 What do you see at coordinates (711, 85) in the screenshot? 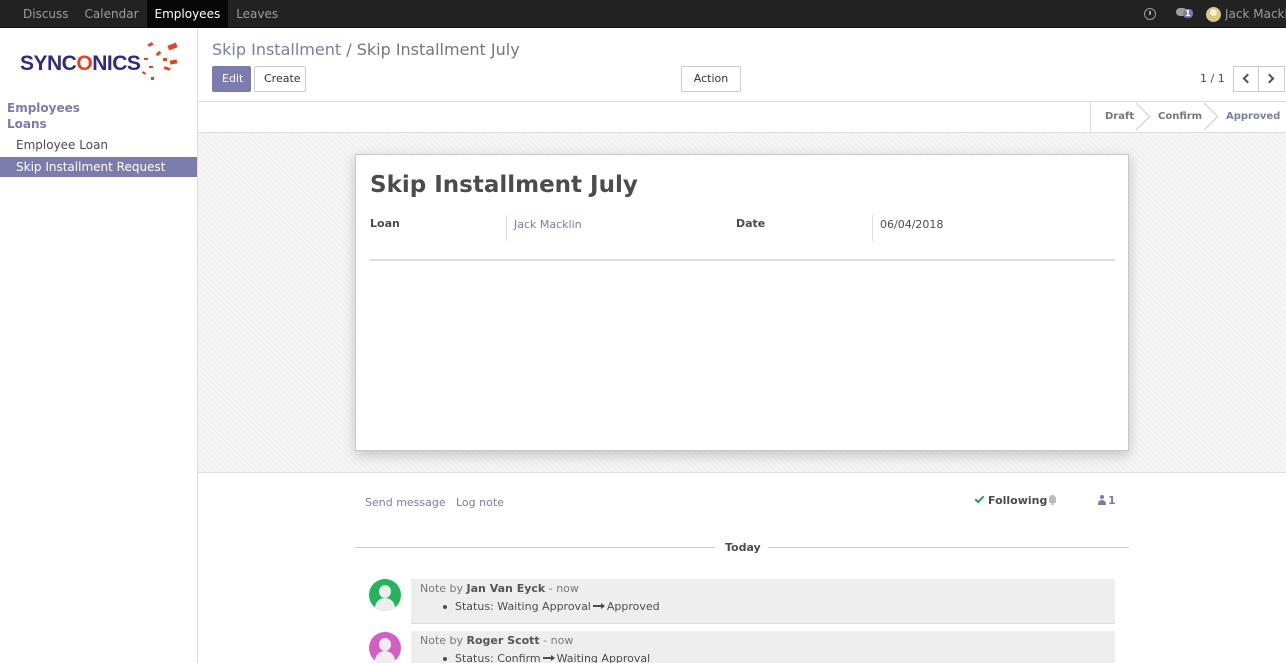
I see `action-dropdown: Action` at bounding box center [711, 85].